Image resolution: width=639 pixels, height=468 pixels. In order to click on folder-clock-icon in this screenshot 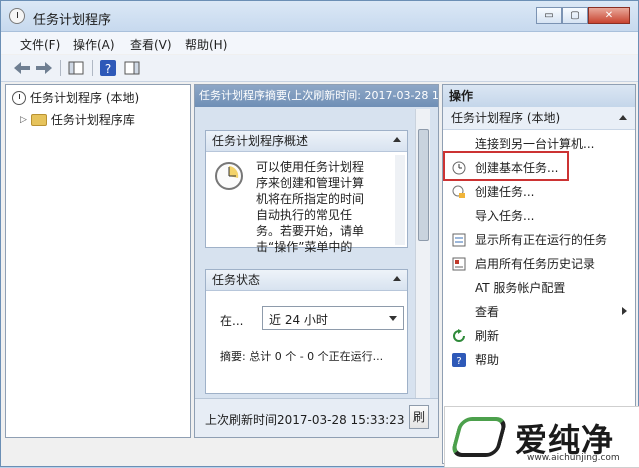, I will do `click(38, 119)`.